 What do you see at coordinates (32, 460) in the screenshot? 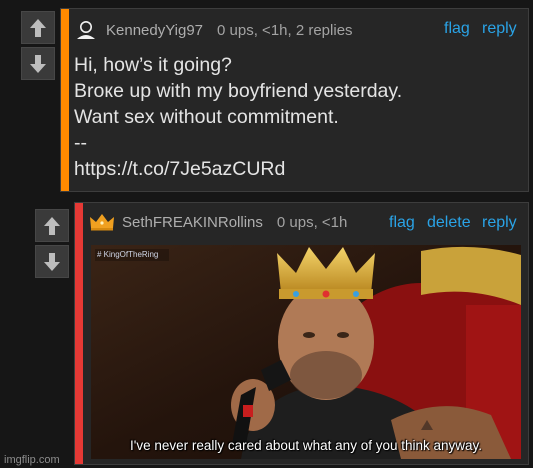
I see `watermark: imgflip.com` at bounding box center [32, 460].